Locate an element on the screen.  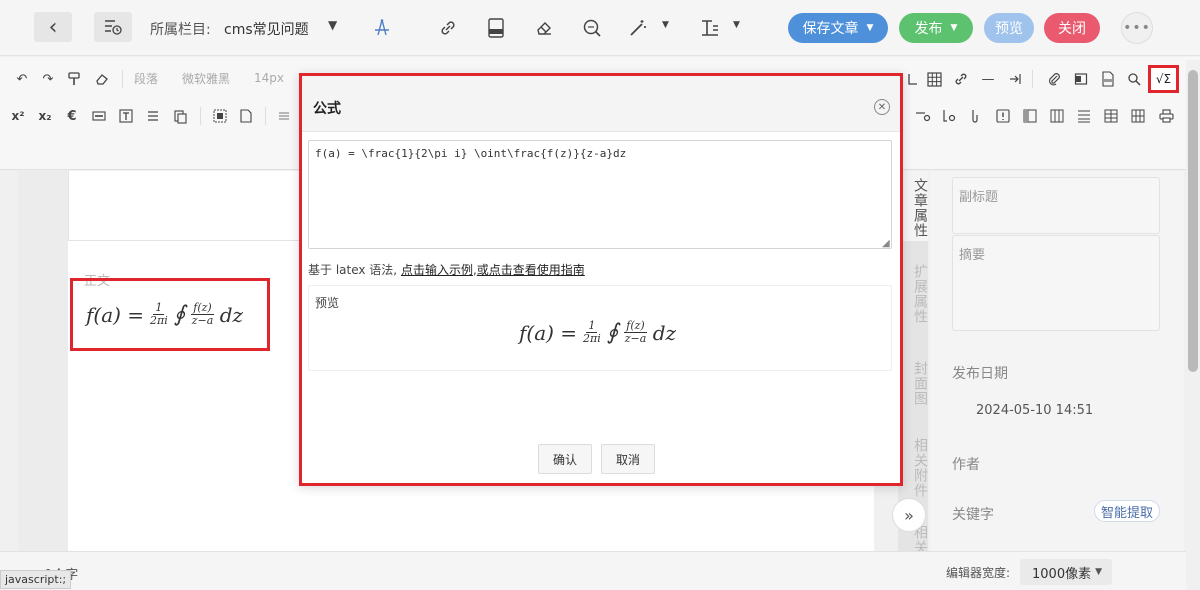
attachment-icon is located at coordinates (1054, 79).